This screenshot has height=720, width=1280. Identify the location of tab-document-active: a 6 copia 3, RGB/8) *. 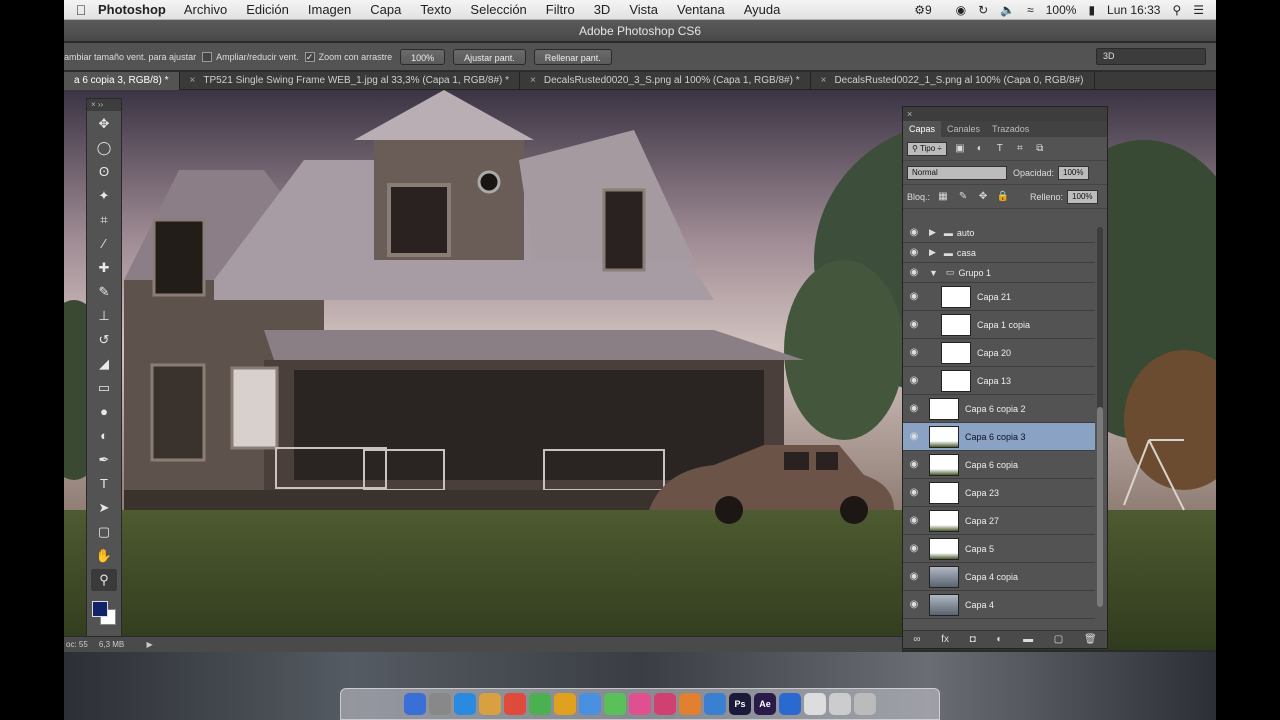
(122, 81).